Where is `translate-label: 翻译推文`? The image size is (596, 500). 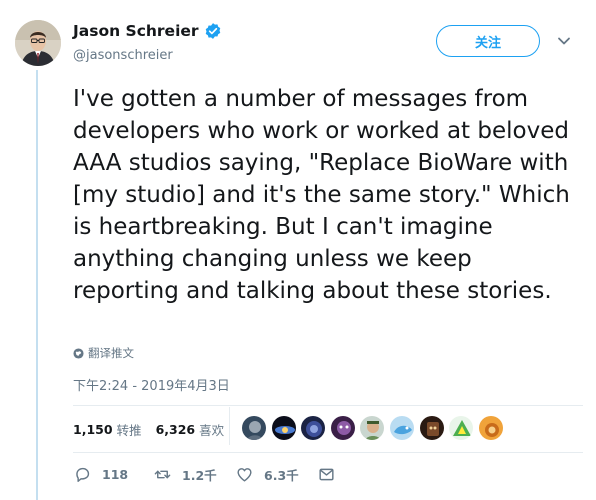
translate-label: 翻译推文 is located at coordinates (111, 353).